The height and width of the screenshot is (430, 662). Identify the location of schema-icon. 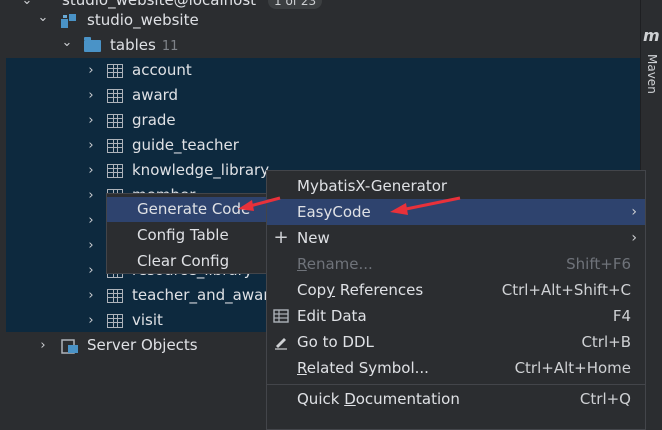
(68, 21).